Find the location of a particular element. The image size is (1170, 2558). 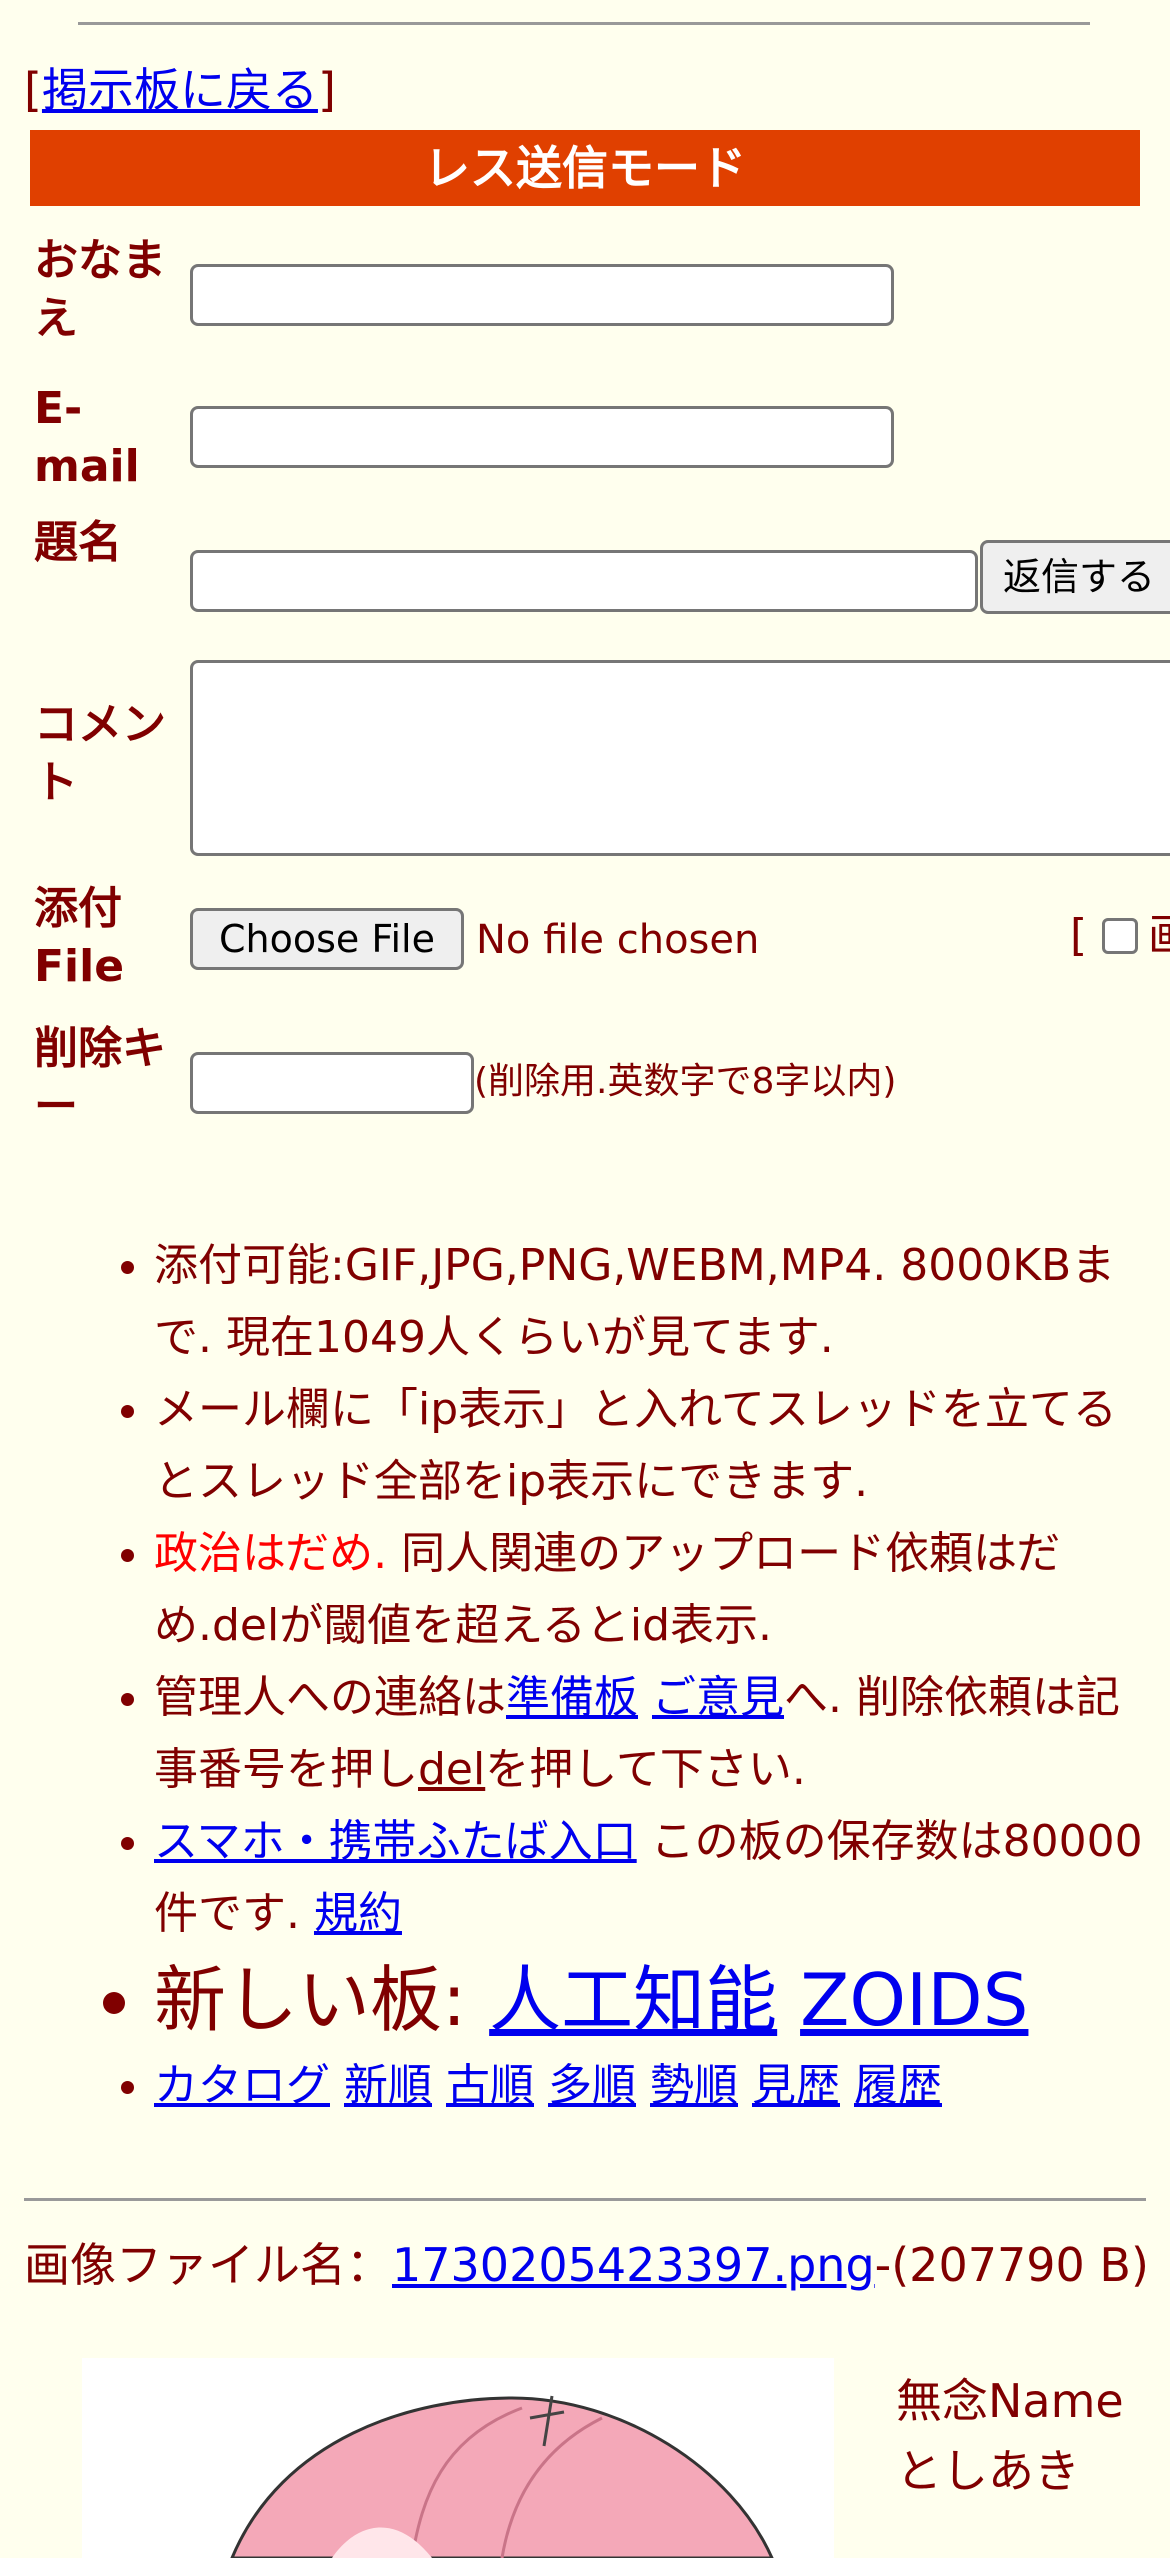

poster-name: 無念Name is located at coordinates (1010, 2401).